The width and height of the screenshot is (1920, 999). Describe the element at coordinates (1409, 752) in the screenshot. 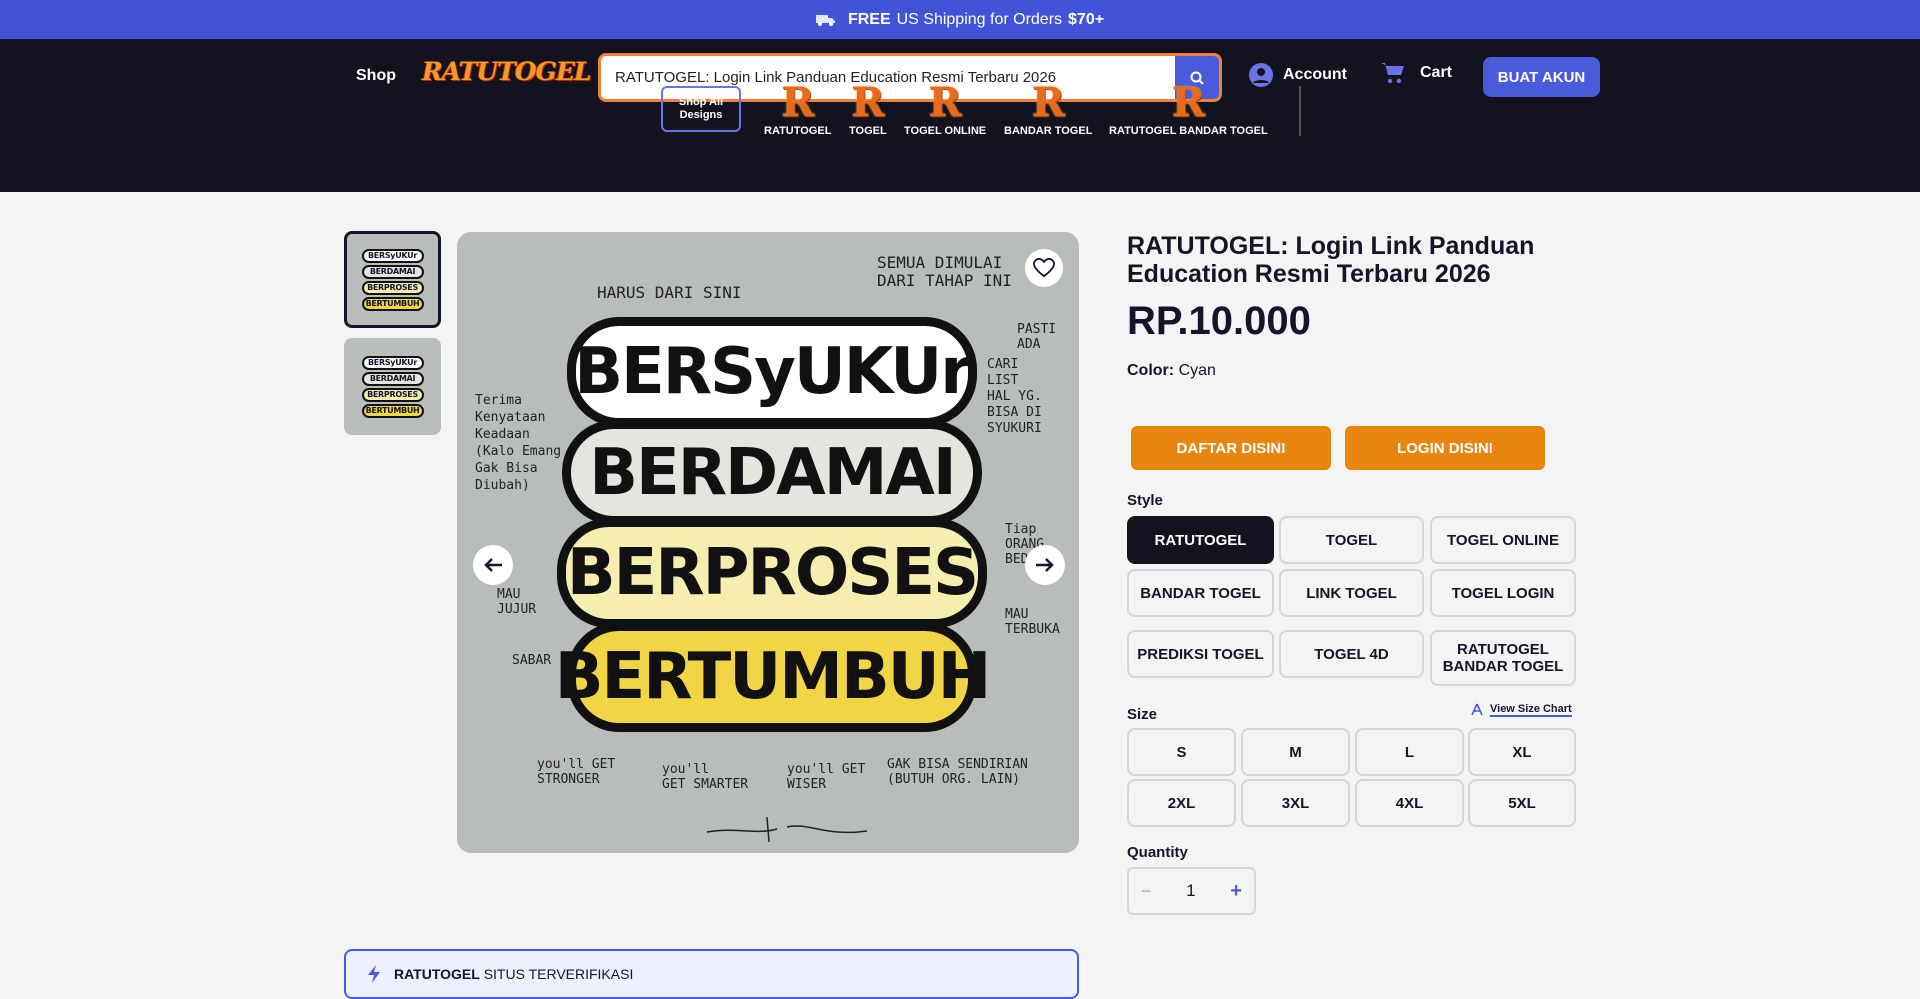

I see `size-option-l: L` at that location.